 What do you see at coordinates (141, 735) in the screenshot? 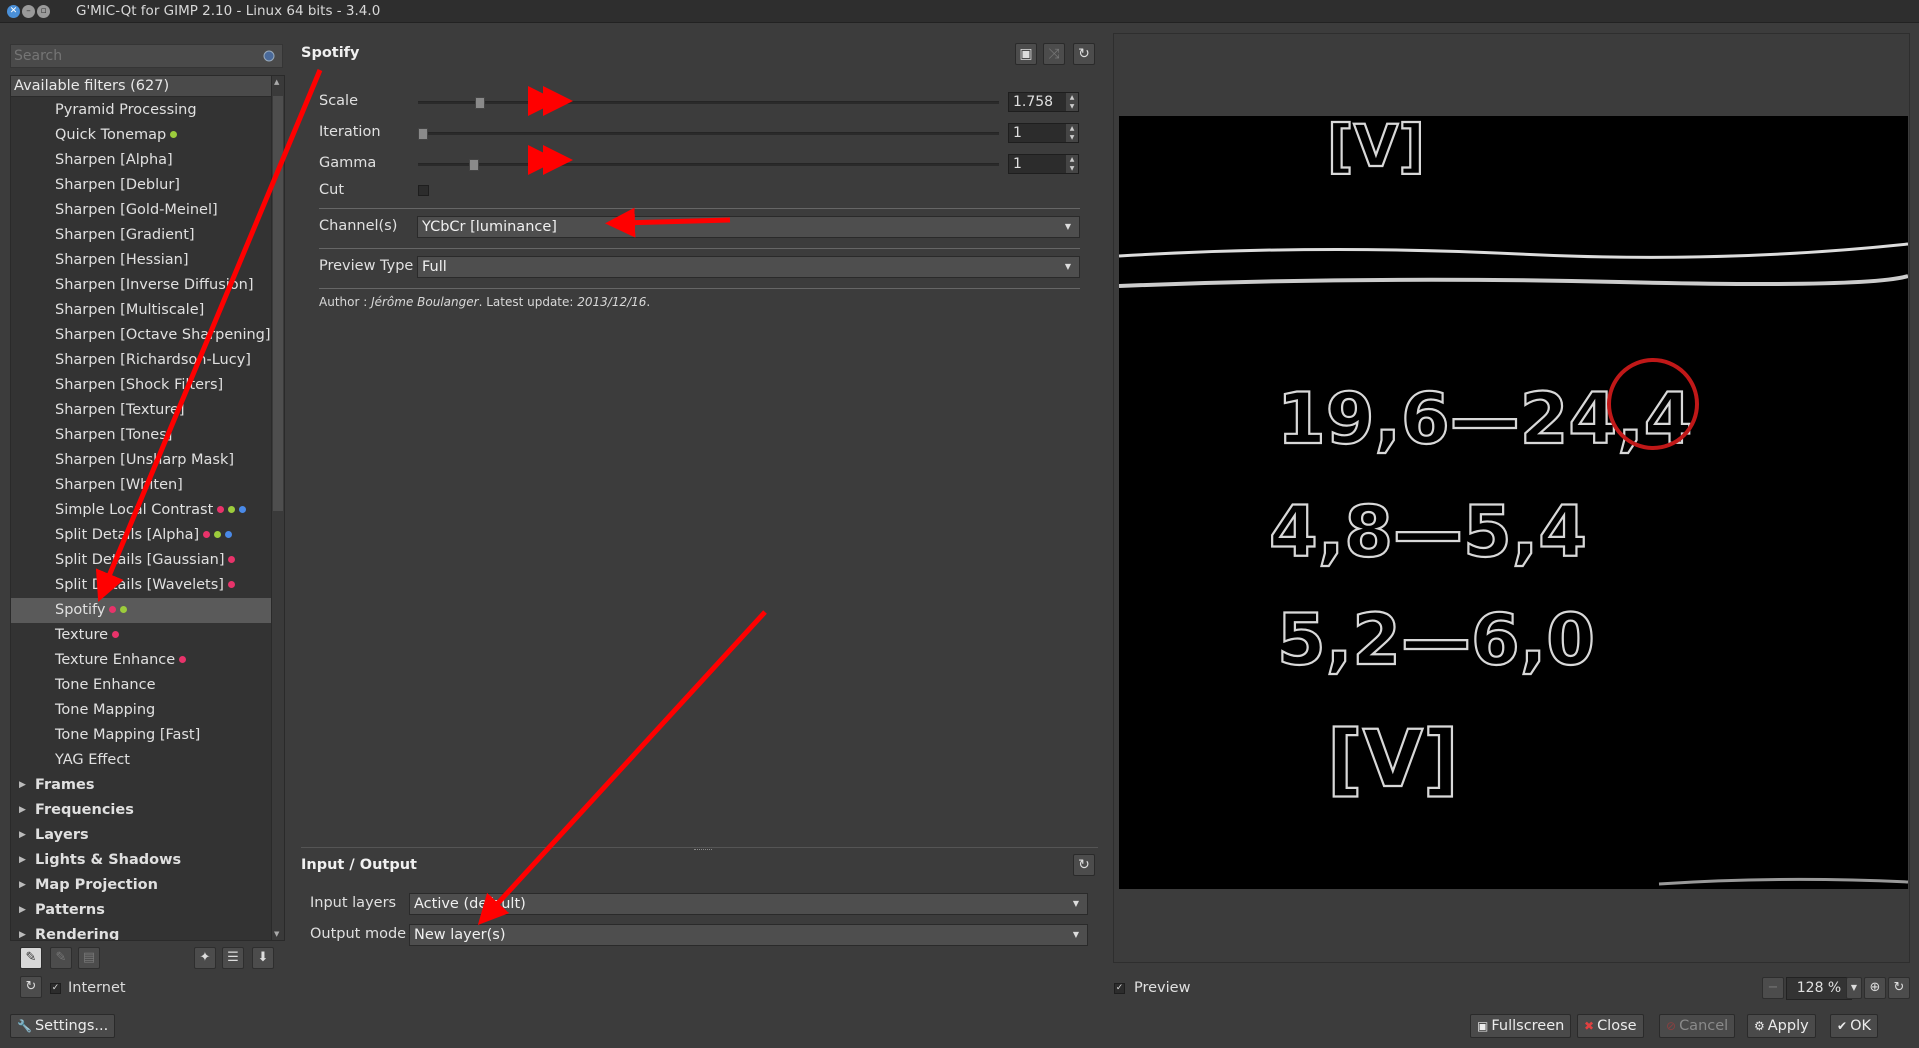
I see `filter-item: Tone Mapping [Fast]` at bounding box center [141, 735].